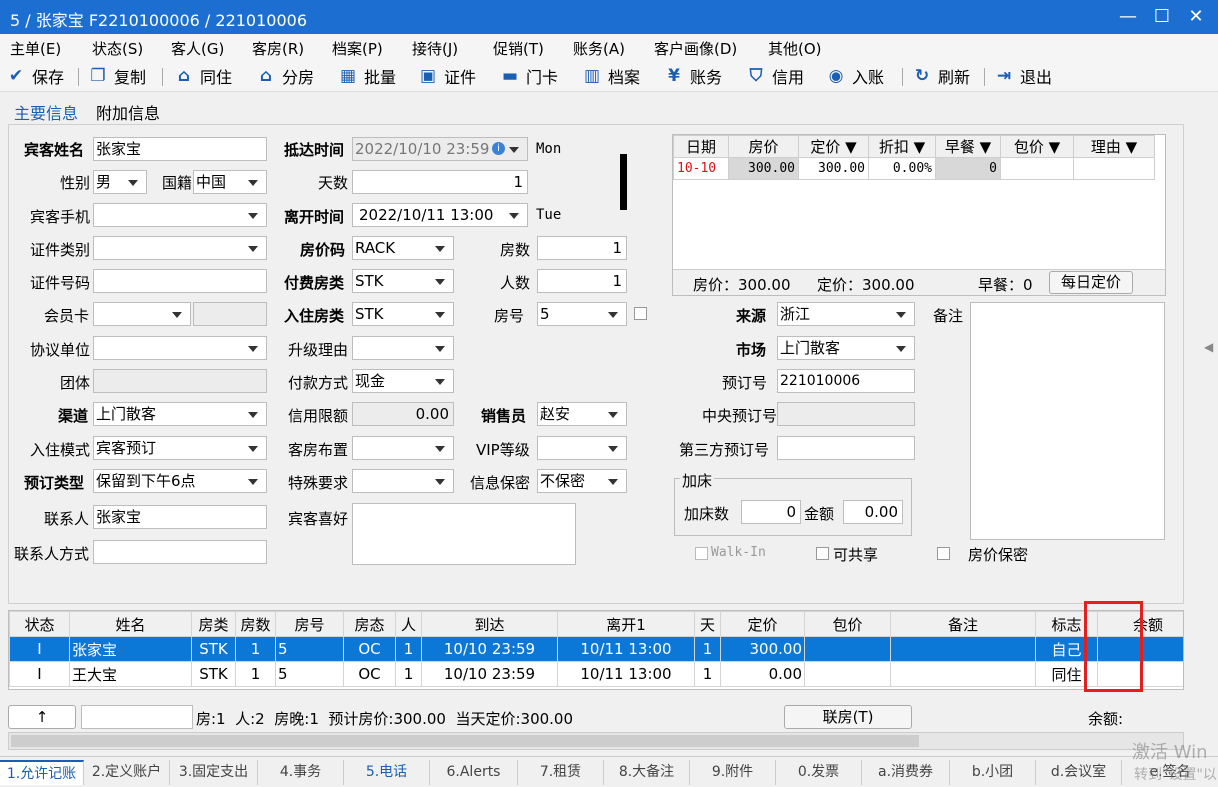  Describe the element at coordinates (213, 624) in the screenshot. I see `col-room-type: 房类` at that location.